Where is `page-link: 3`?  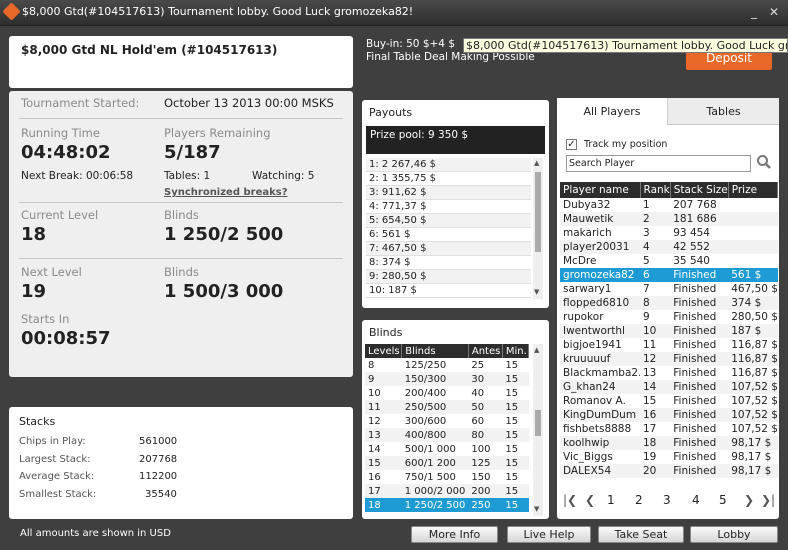 page-link: 3 is located at coordinates (667, 500).